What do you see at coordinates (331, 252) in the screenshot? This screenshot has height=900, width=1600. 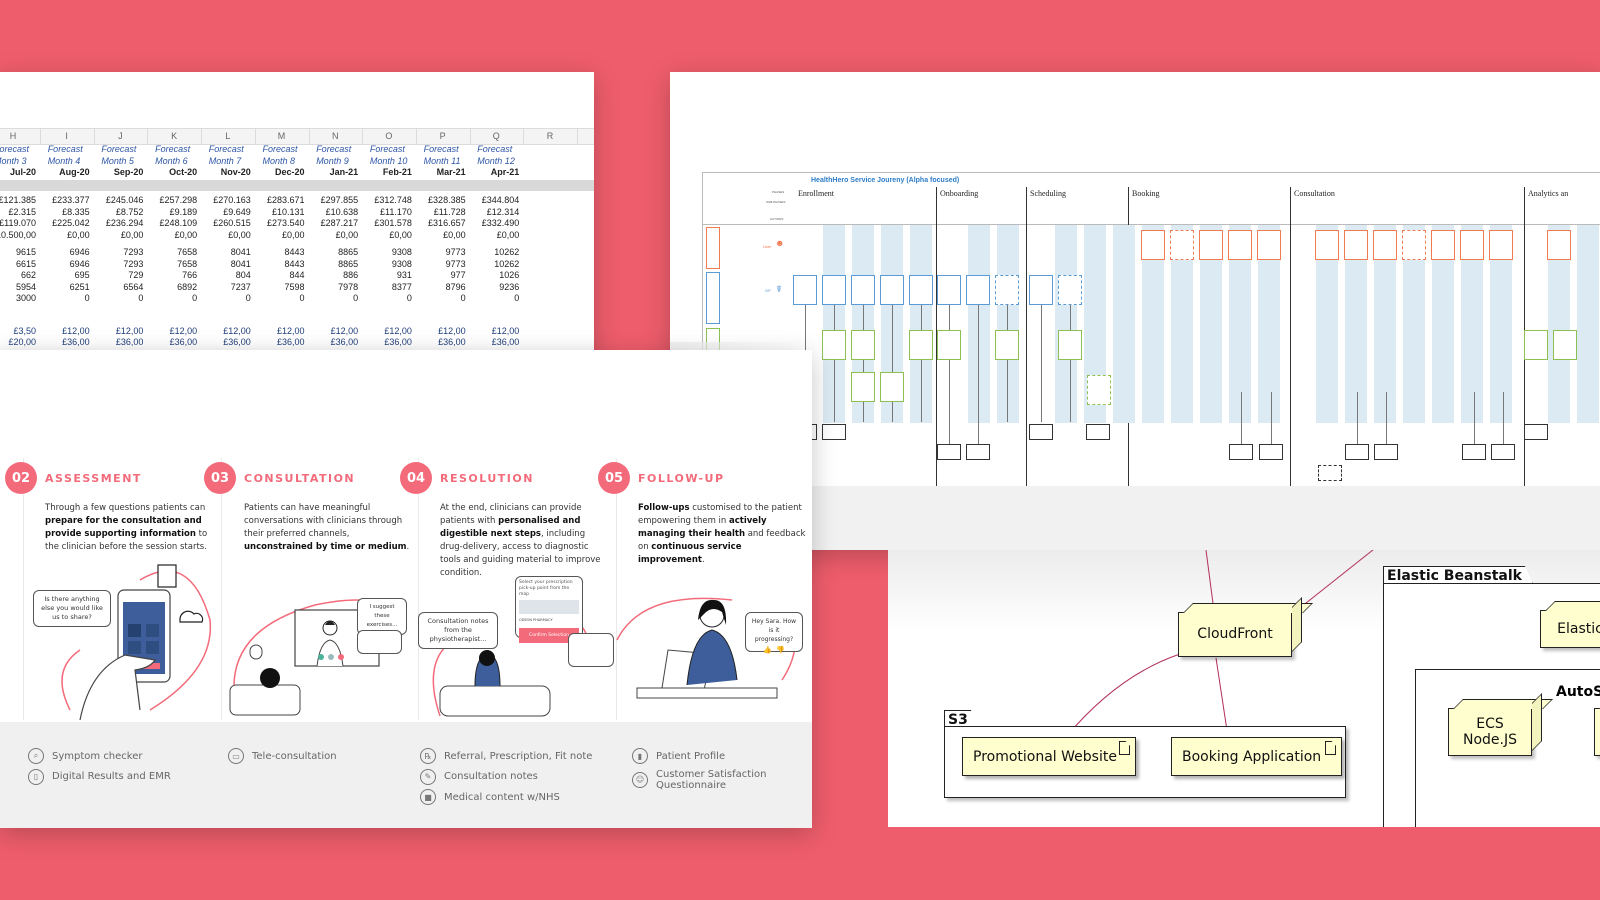 I see `cell: 8865` at bounding box center [331, 252].